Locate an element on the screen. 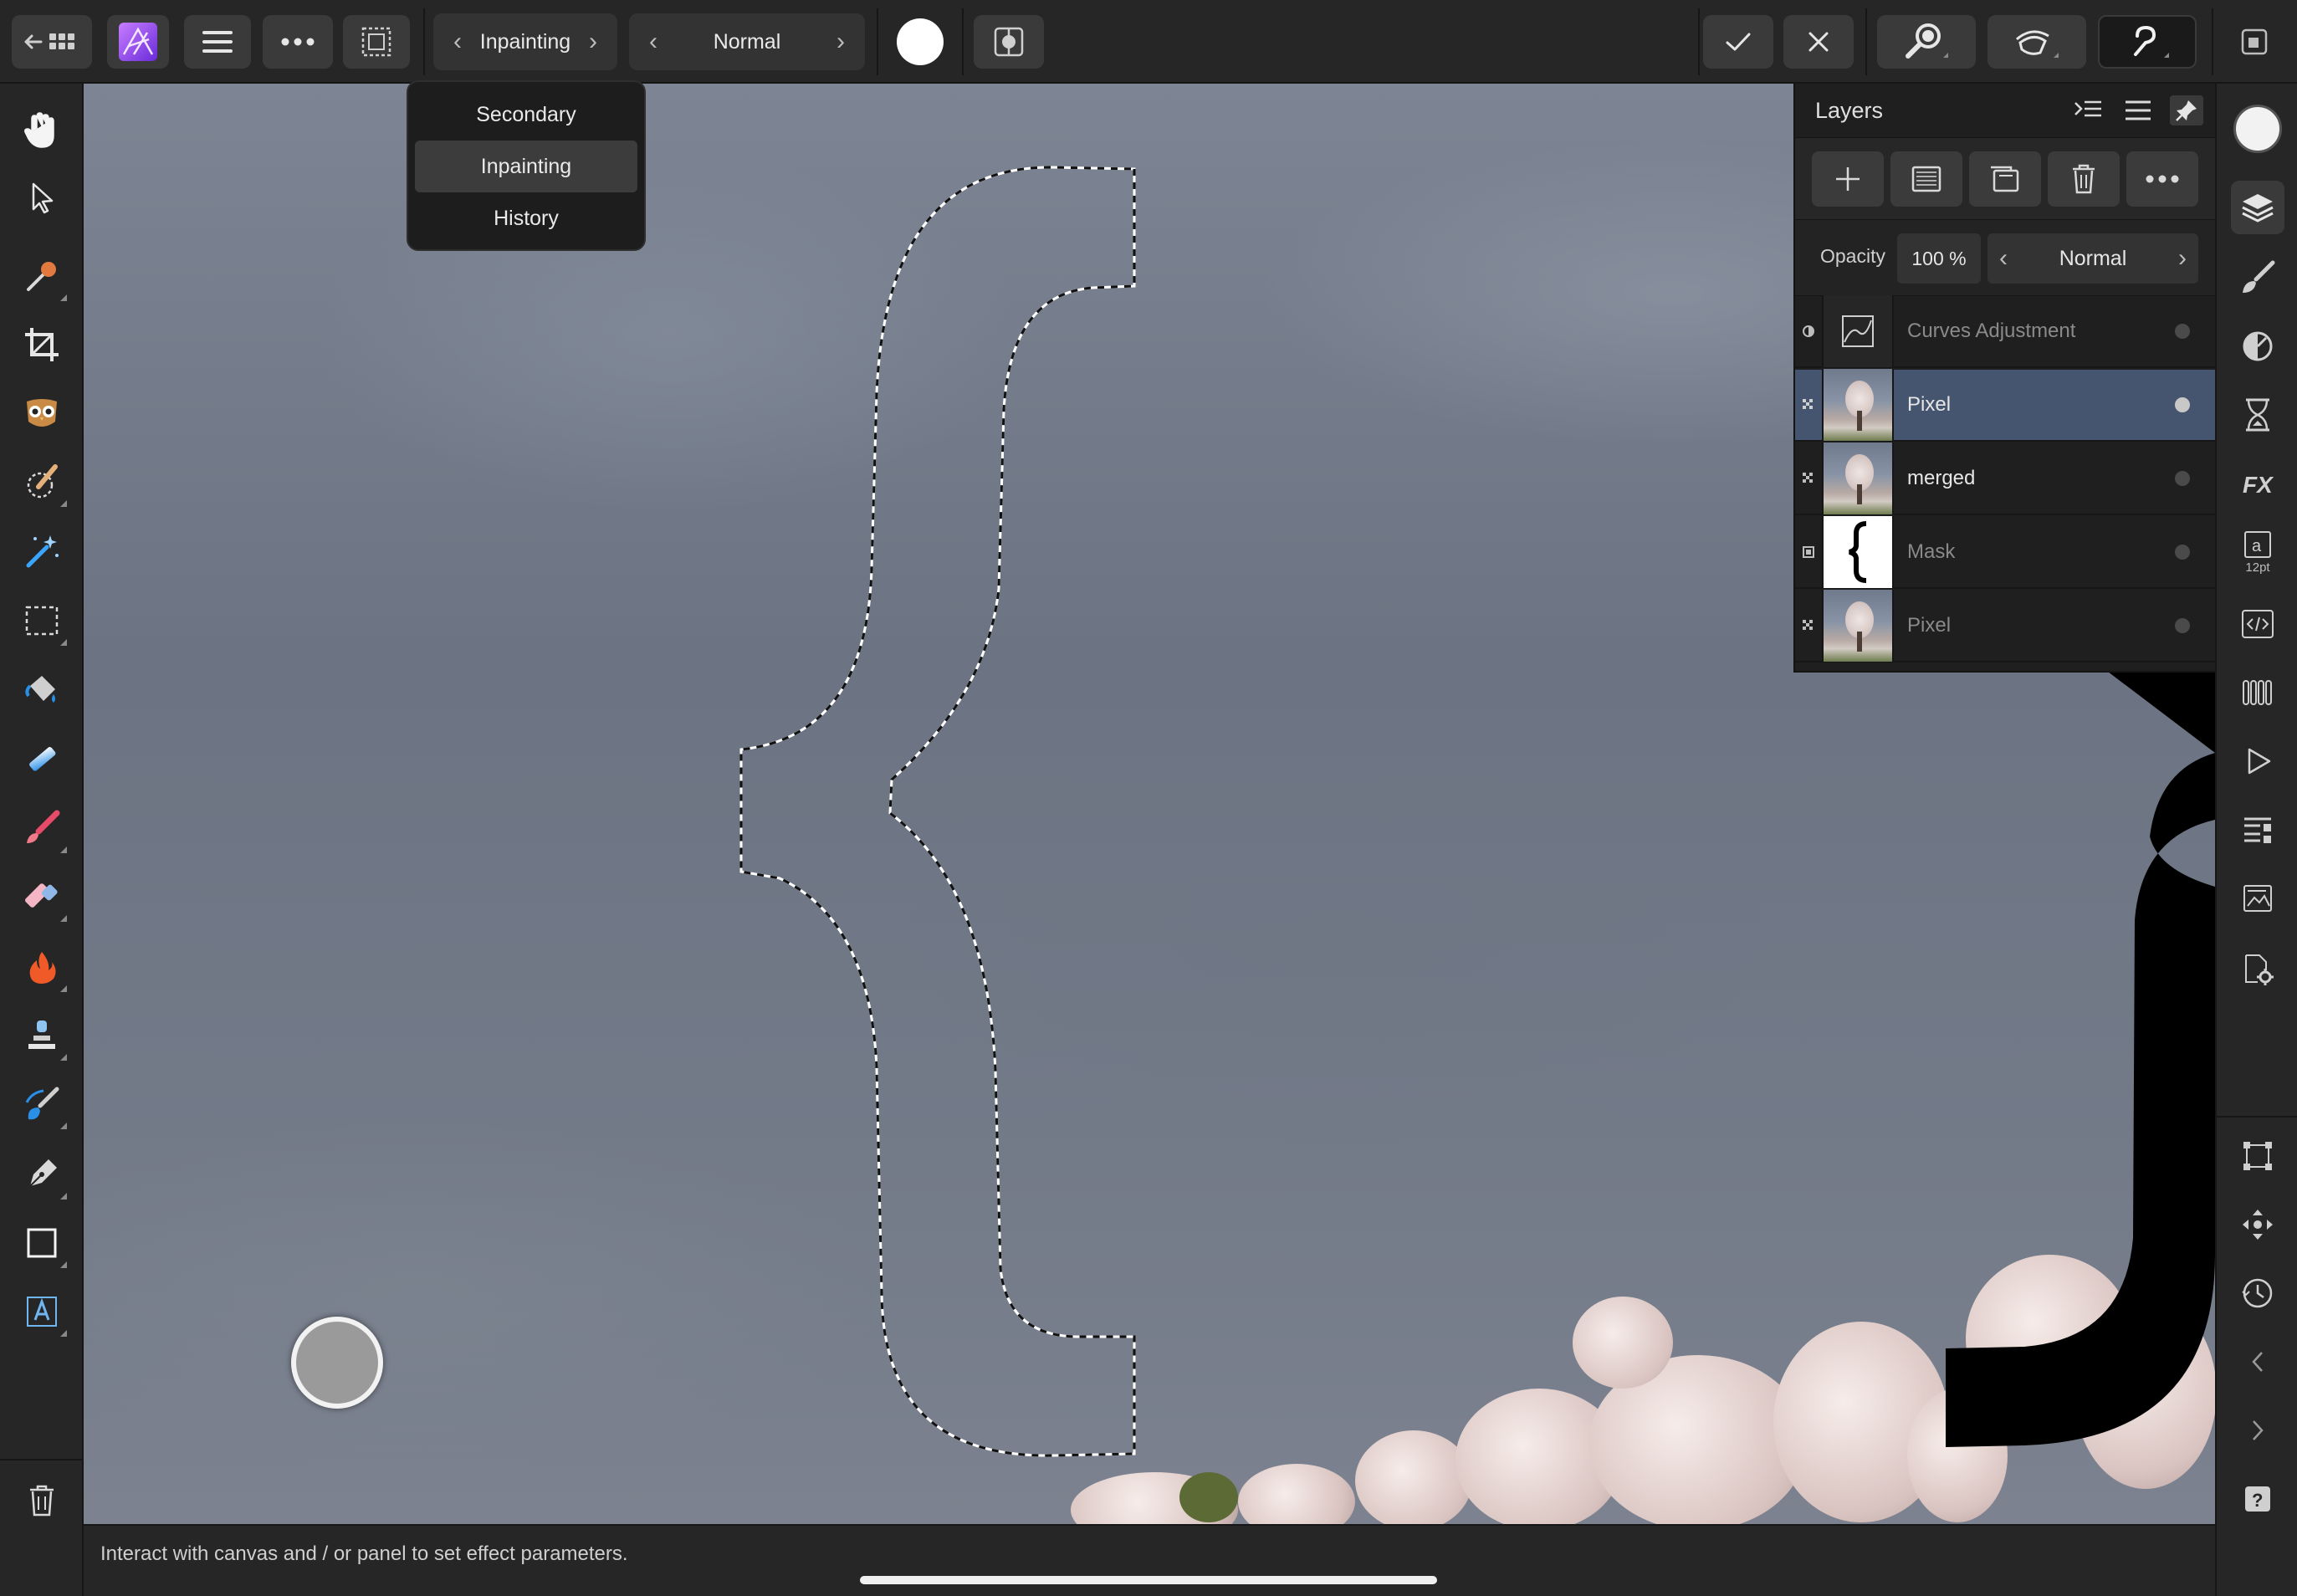 The width and height of the screenshot is (2297, 1596). blend-mode-selector: ‹ Normal › is located at coordinates (747, 42).